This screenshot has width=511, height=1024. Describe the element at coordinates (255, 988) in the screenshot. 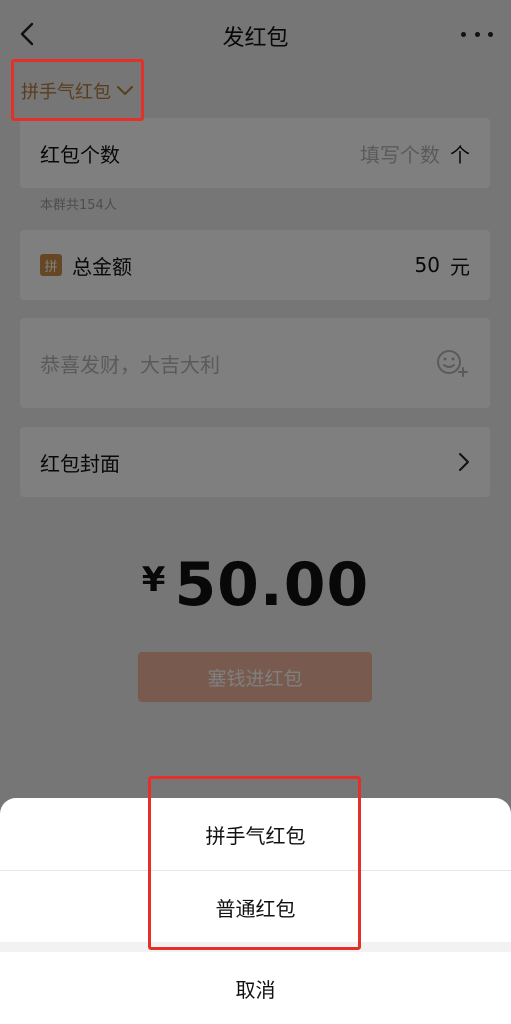

I see `cancel-button: 取消` at that location.